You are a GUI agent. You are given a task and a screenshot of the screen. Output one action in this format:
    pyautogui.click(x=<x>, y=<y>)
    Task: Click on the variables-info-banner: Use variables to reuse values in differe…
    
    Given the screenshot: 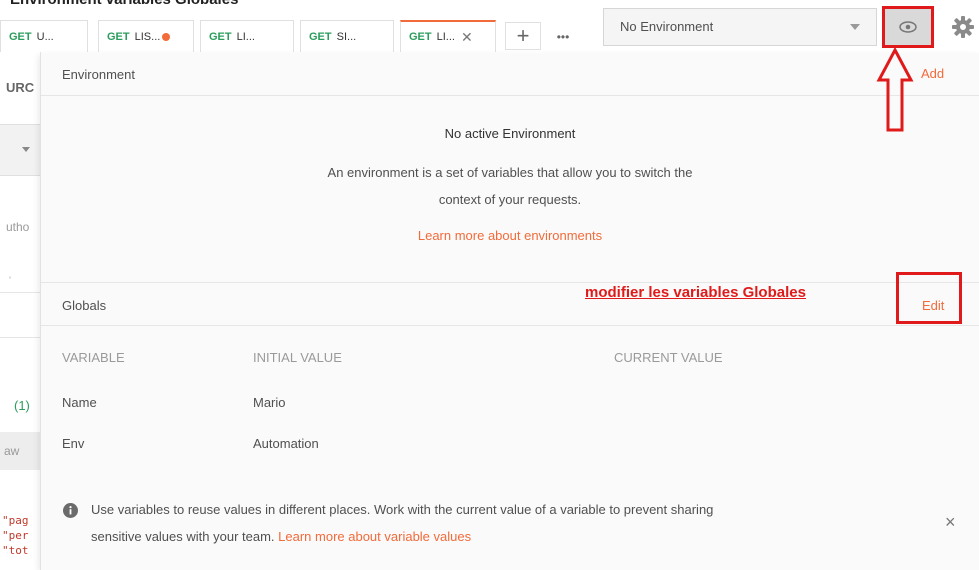 What is the action you would take?
    pyautogui.click(x=510, y=523)
    